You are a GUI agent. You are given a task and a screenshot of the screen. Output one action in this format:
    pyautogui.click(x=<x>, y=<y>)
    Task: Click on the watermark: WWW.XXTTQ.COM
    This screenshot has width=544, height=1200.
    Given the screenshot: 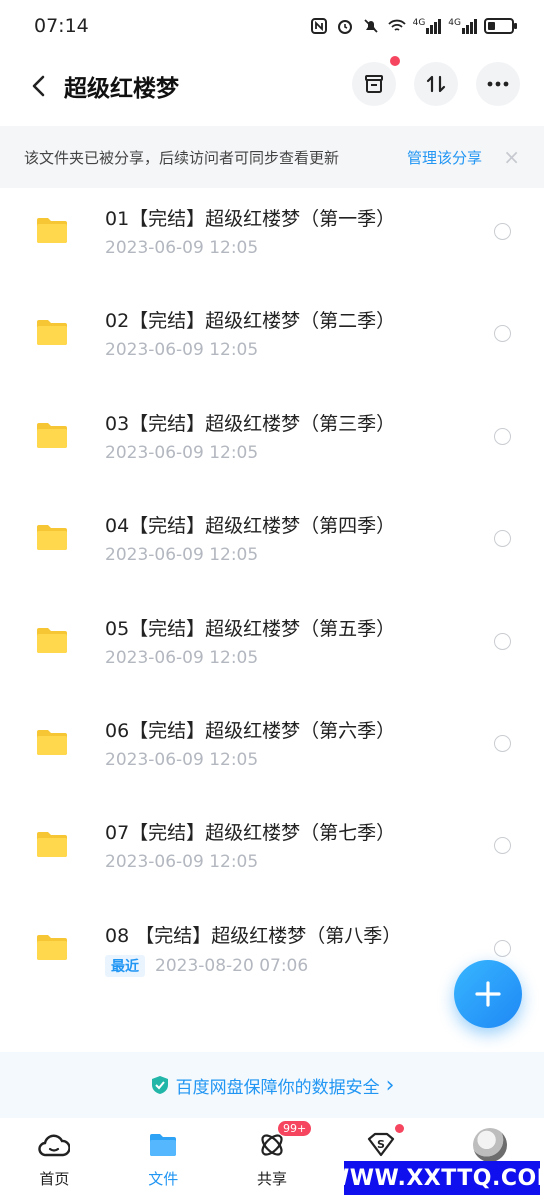 What is the action you would take?
    pyautogui.click(x=434, y=1178)
    